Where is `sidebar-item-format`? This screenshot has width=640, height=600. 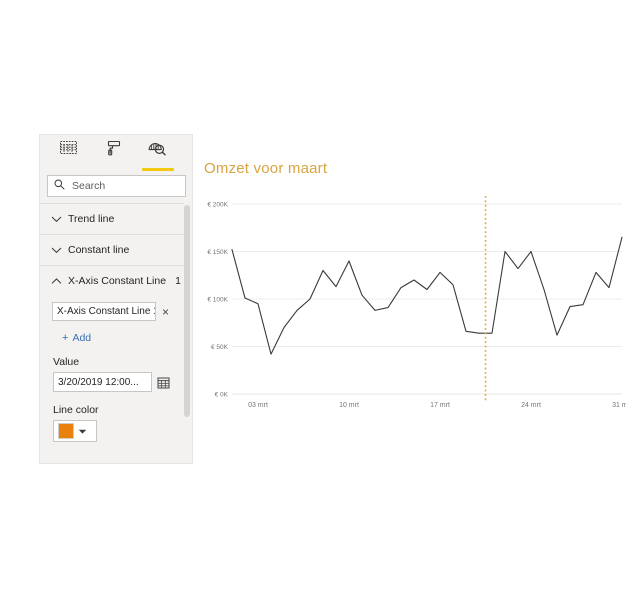 sidebar-item-format is located at coordinates (113, 154).